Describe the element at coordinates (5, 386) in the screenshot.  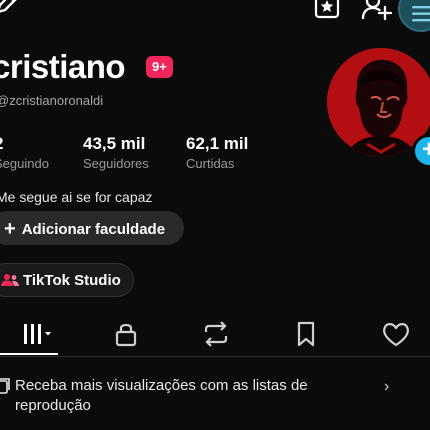
I see `playlist-icon` at that location.